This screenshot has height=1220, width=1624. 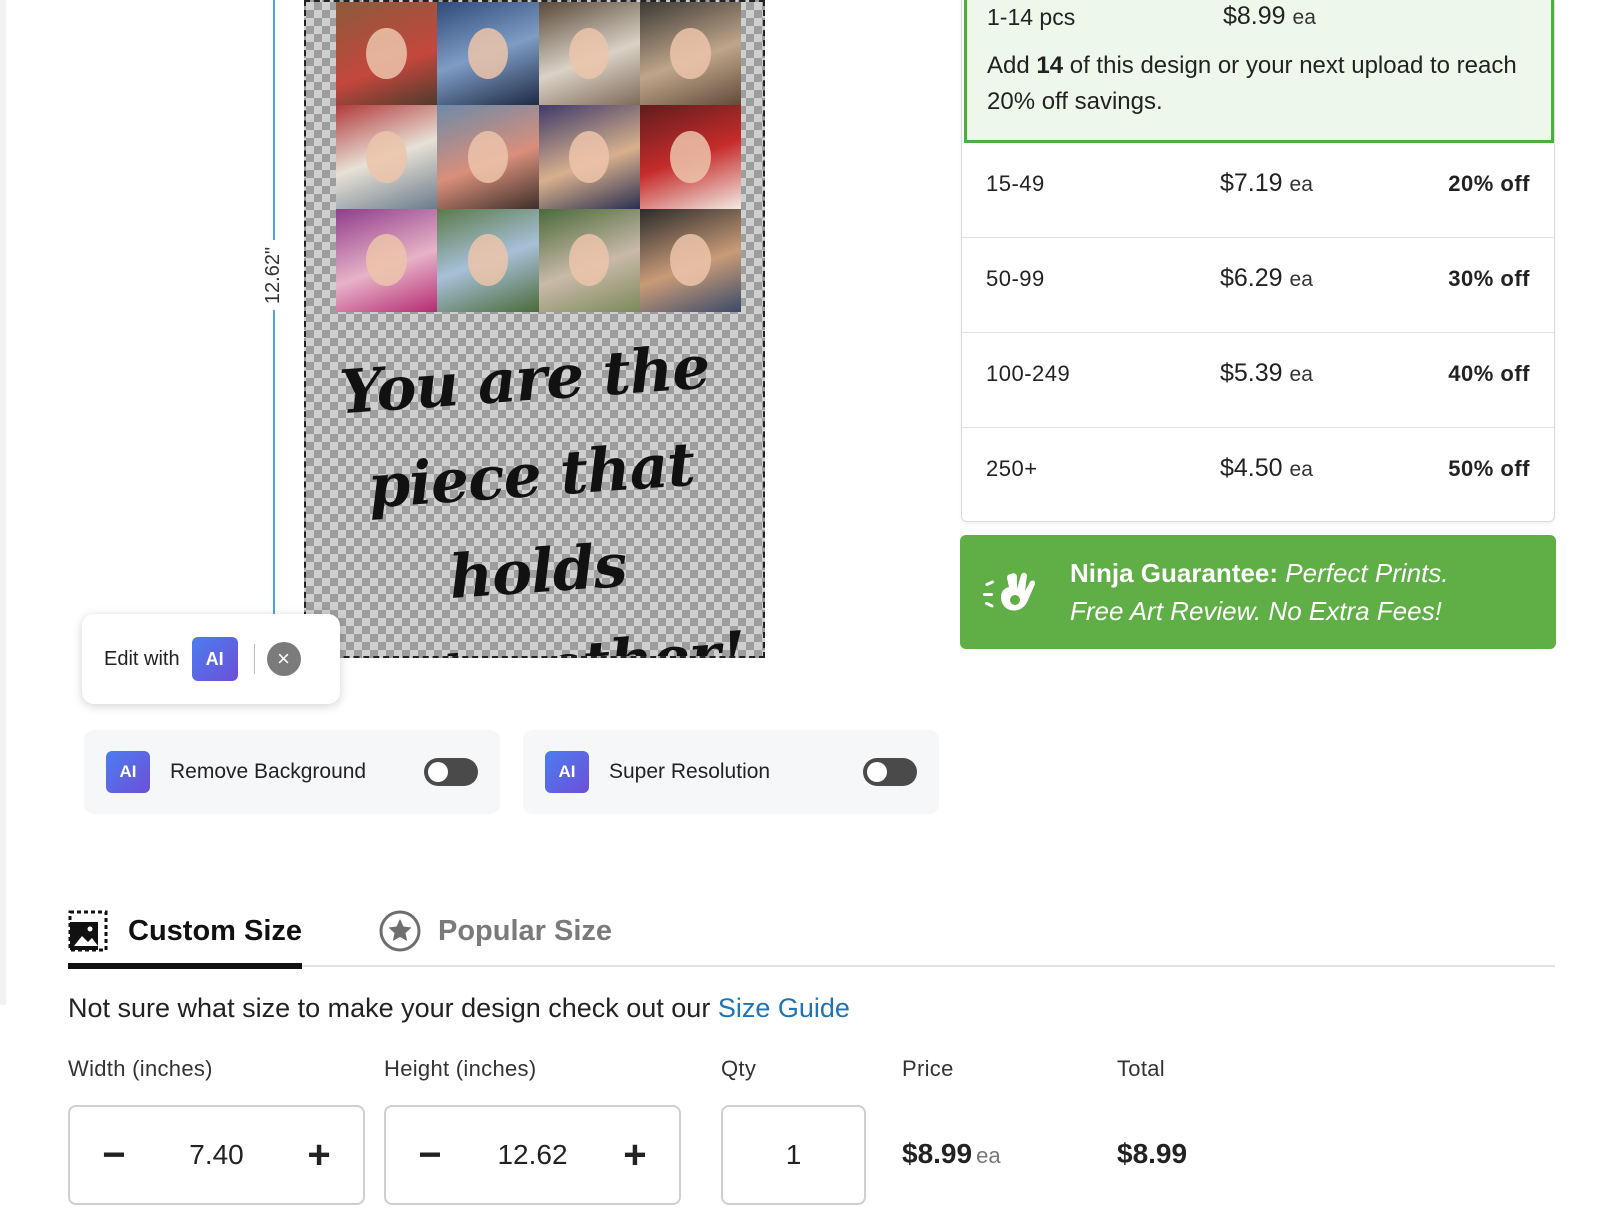 What do you see at coordinates (784, 1008) in the screenshot?
I see `size-guide-link: Size Guide` at bounding box center [784, 1008].